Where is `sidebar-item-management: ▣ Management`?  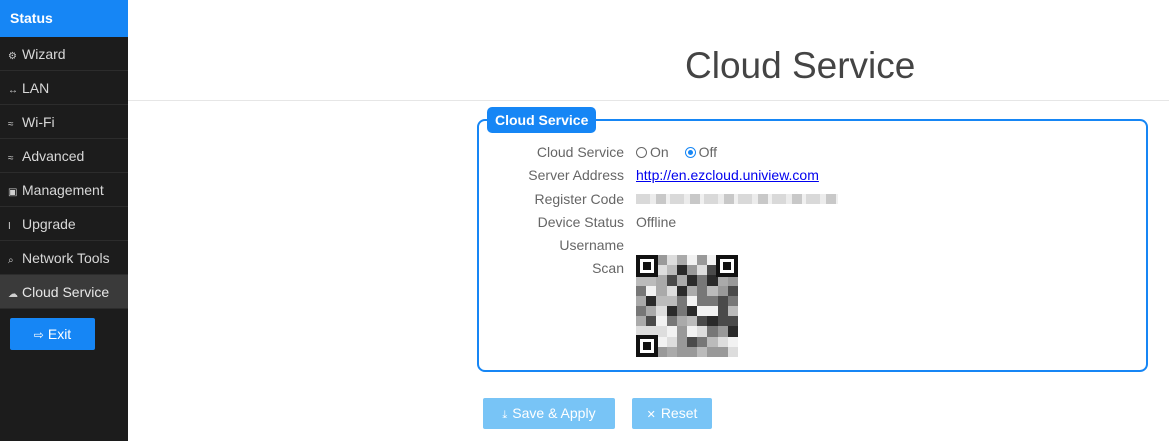 sidebar-item-management: ▣ Management is located at coordinates (64, 190).